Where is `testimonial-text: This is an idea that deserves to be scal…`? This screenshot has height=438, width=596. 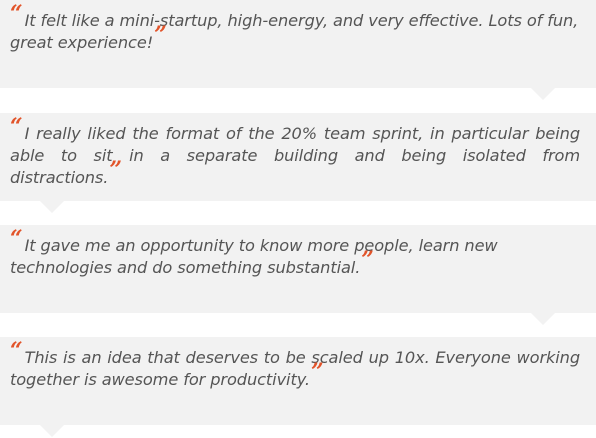
testimonial-text: This is an idea that deserves to be scal… is located at coordinates (295, 368).